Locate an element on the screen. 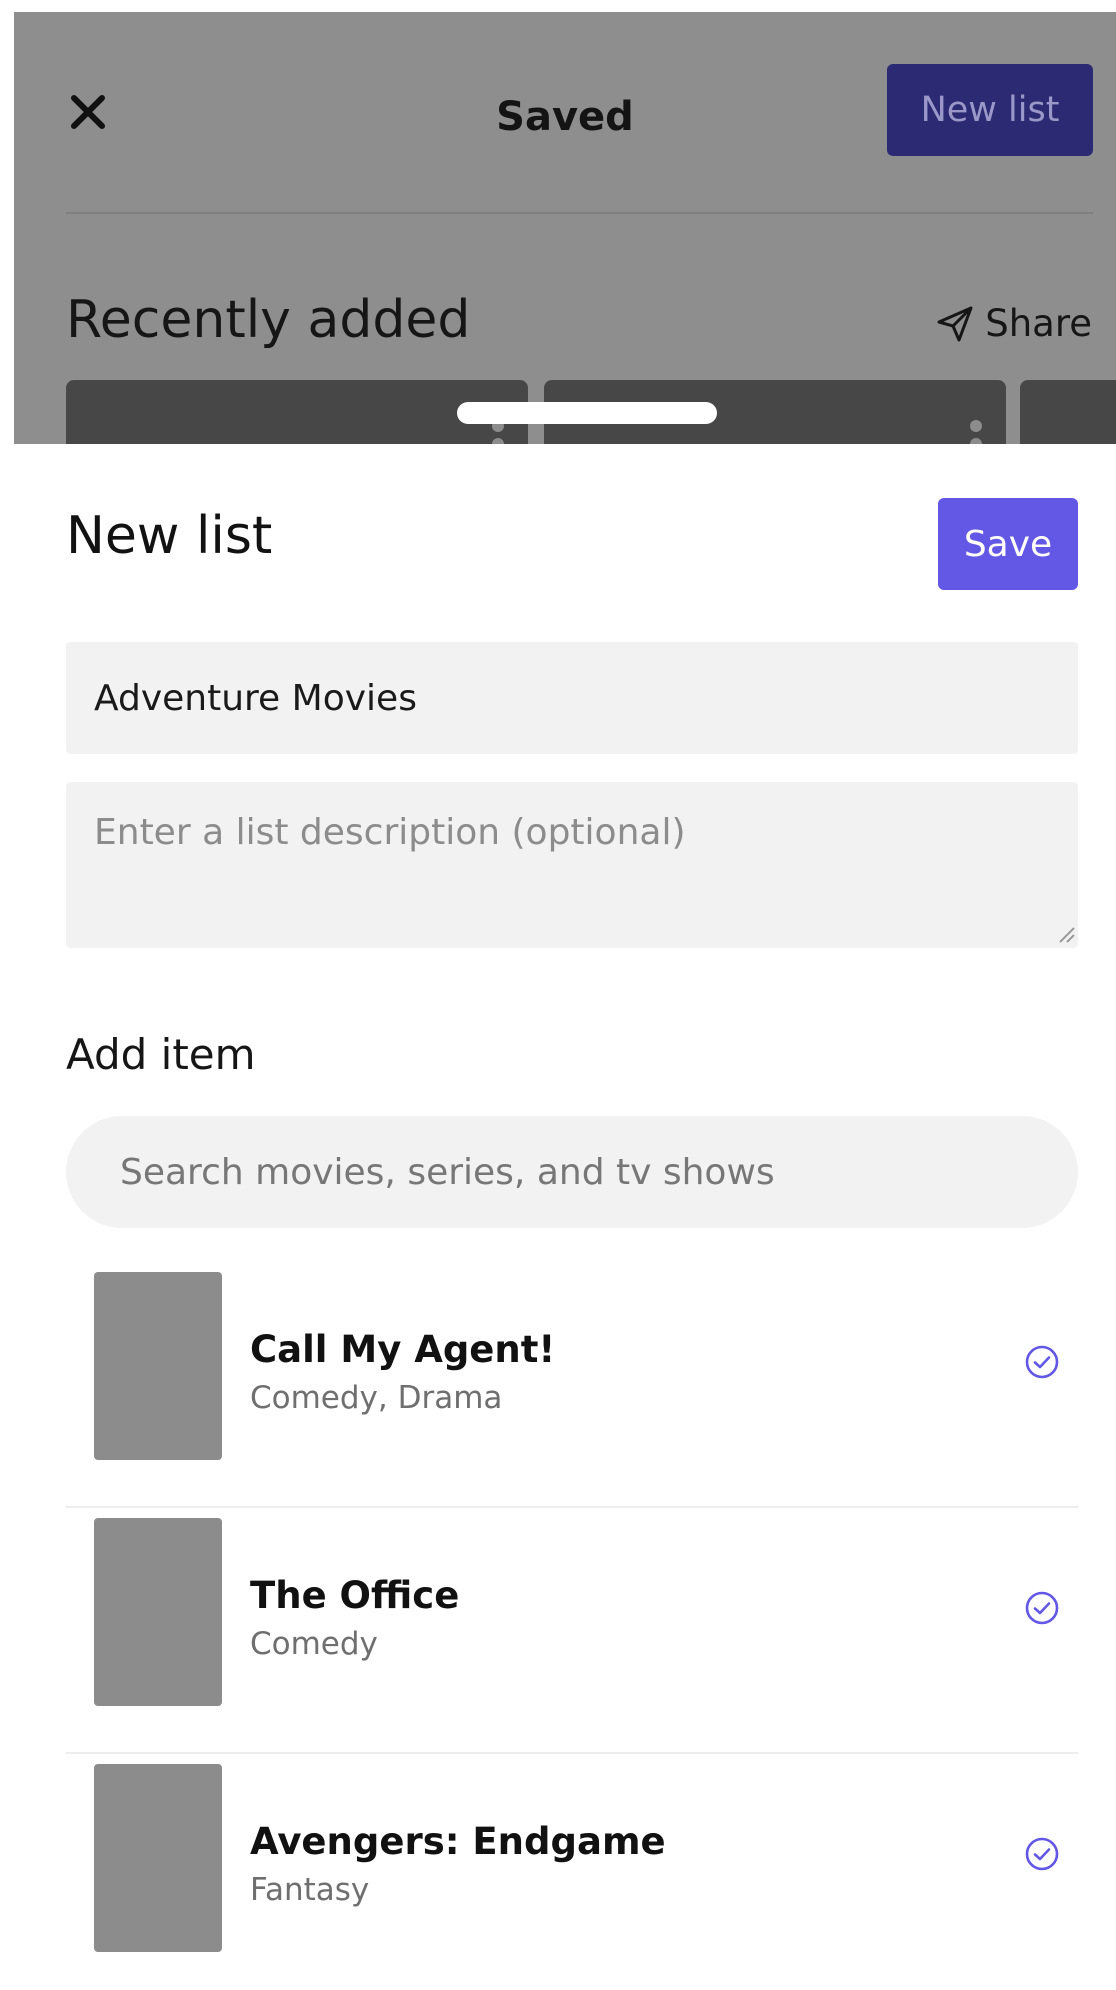  section-title: Recently added is located at coordinates (268, 320).